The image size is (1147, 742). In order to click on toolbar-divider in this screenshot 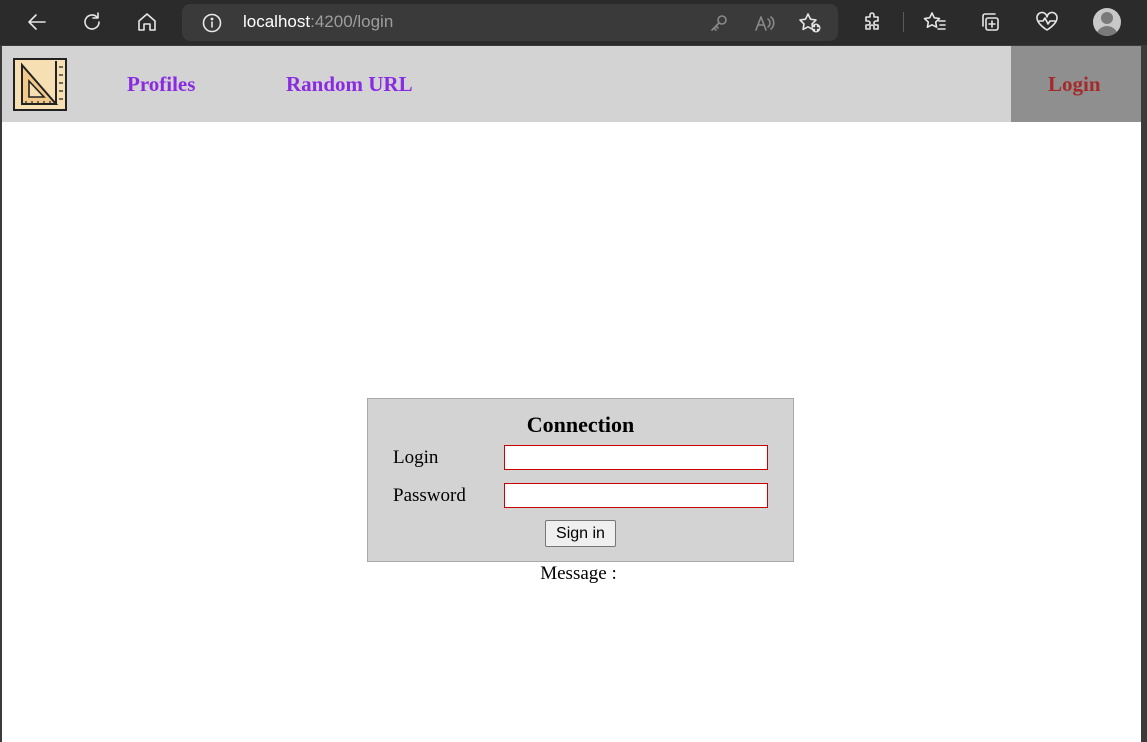, I will do `click(903, 22)`.